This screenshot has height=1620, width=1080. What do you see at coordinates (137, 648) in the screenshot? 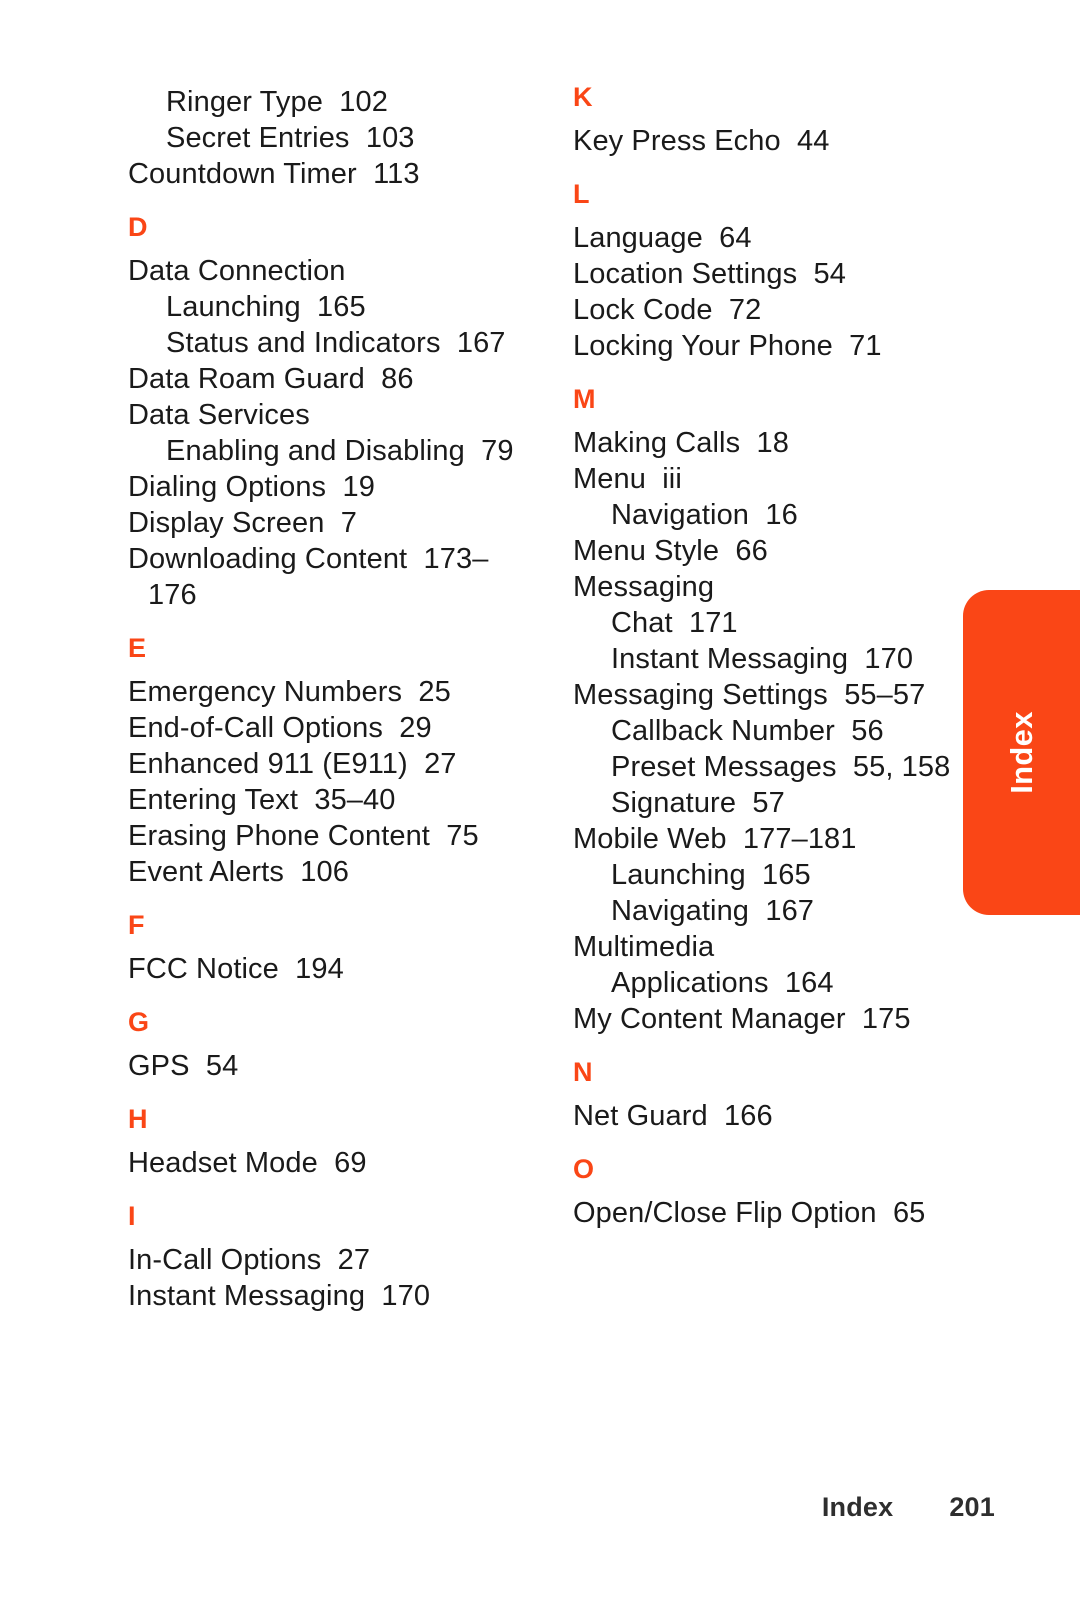
I see `section-letter-e: E` at bounding box center [137, 648].